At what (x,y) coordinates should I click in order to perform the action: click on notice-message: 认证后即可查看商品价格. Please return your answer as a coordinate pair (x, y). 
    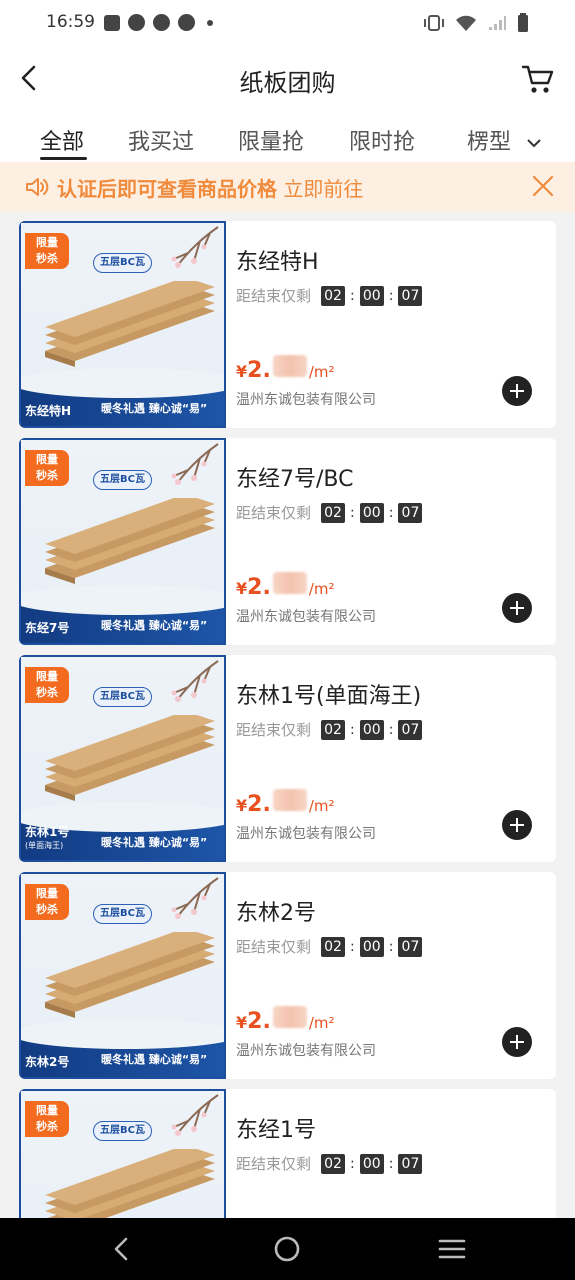
    Looking at the image, I should click on (167, 189).